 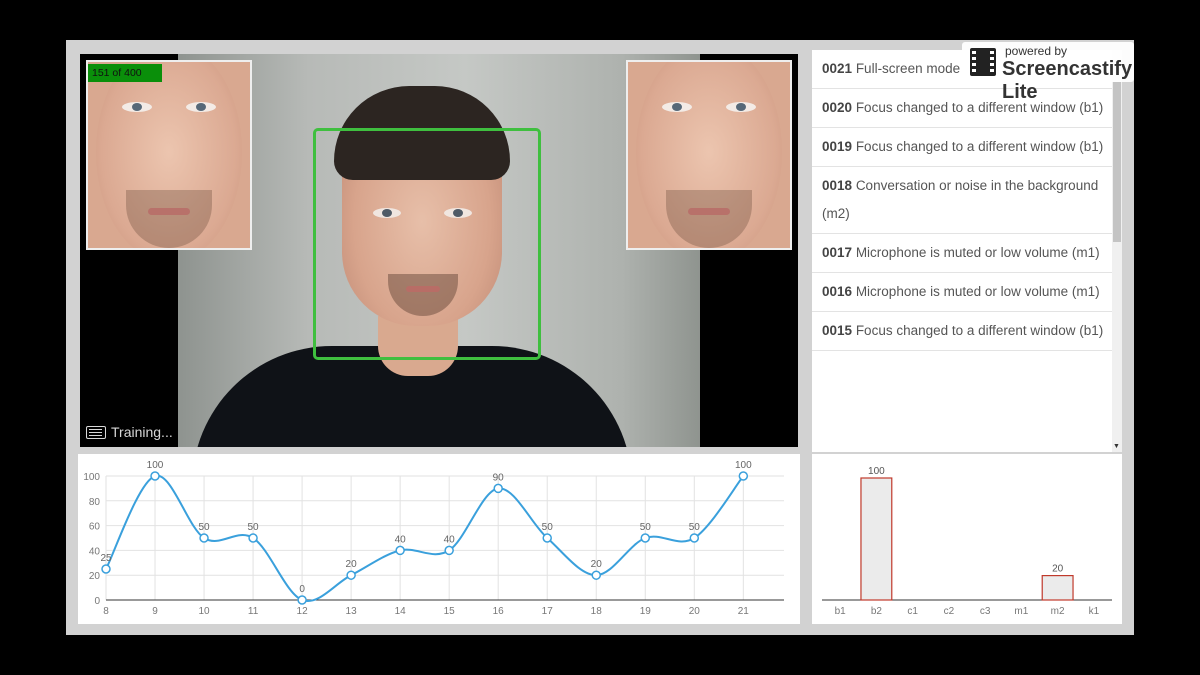 What do you see at coordinates (95, 502) in the screenshot?
I see `y-tick-label: 80` at bounding box center [95, 502].